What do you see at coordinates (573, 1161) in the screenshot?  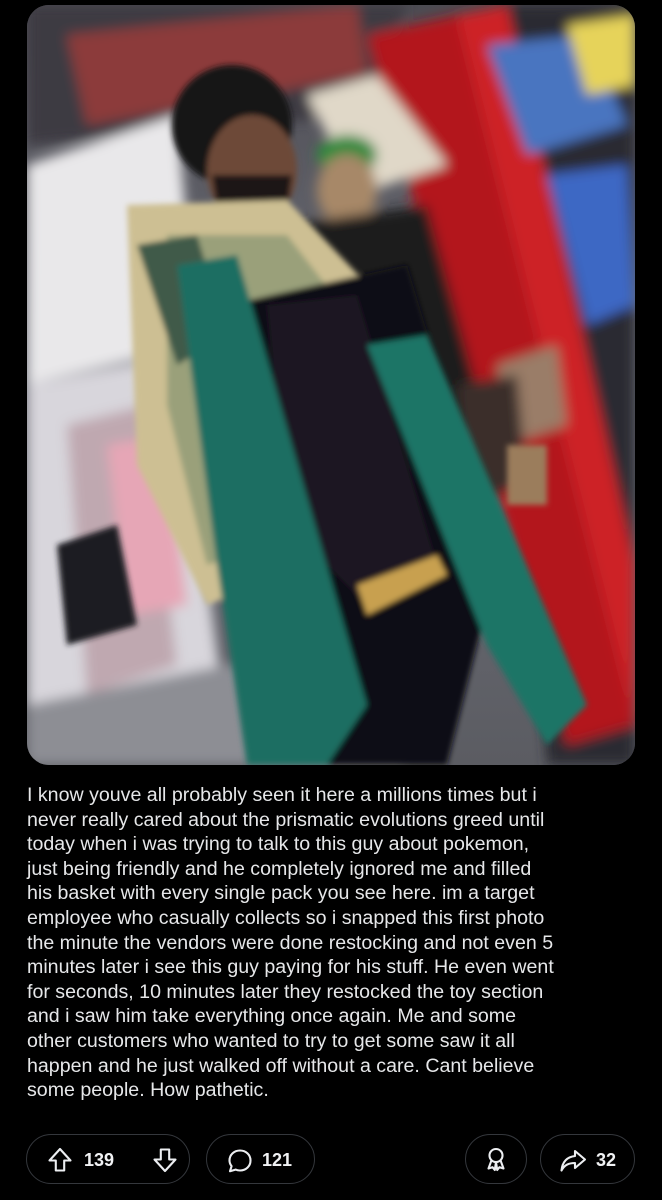 I see `share-arrow-icon` at bounding box center [573, 1161].